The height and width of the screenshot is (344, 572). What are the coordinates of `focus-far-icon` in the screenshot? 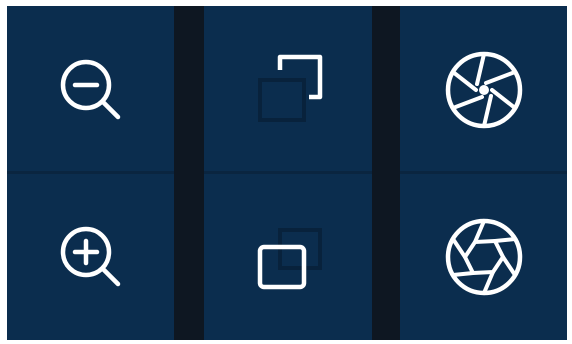 It's located at (290, 88).